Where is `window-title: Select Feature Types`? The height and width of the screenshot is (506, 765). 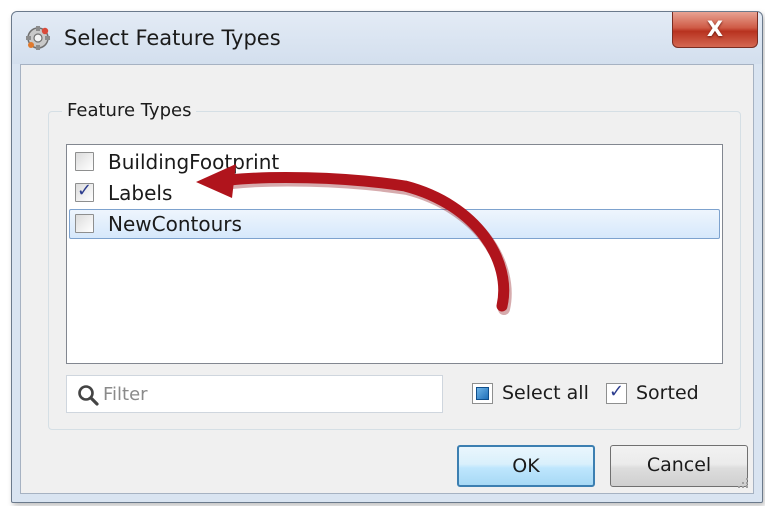
window-title: Select Feature Types is located at coordinates (172, 38).